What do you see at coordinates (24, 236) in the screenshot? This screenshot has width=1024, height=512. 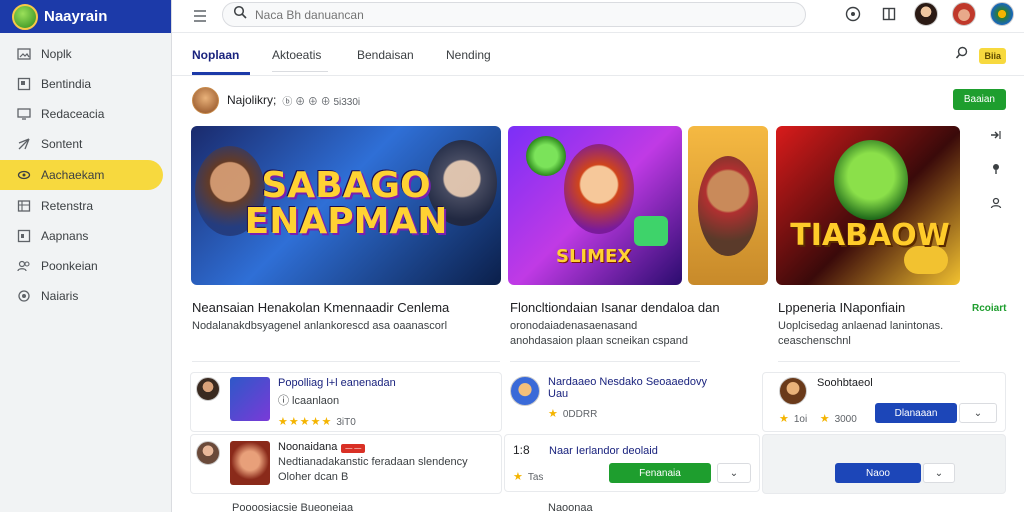 I see `tile-icon` at bounding box center [24, 236].